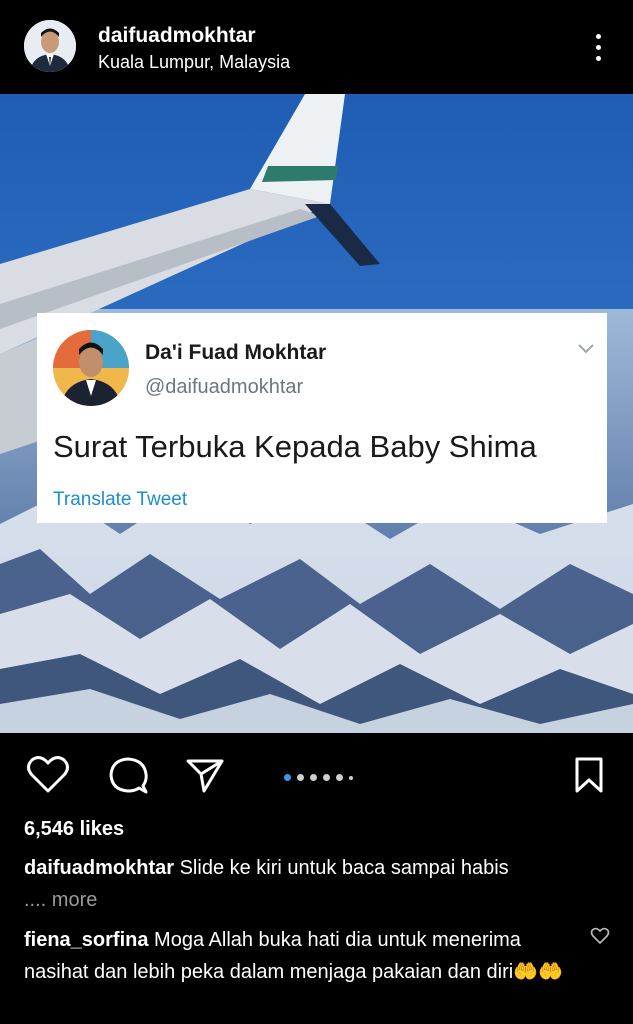 Image resolution: width=633 pixels, height=1024 pixels. I want to click on avatar, so click(50, 46).